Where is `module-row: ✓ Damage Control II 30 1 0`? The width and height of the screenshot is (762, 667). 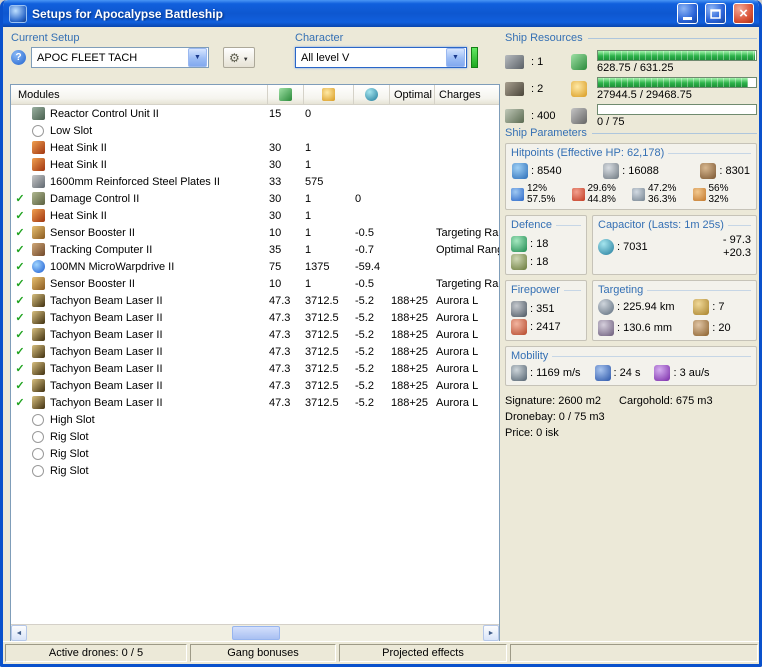 module-row: ✓ Damage Control II 30 1 0 is located at coordinates (255, 198).